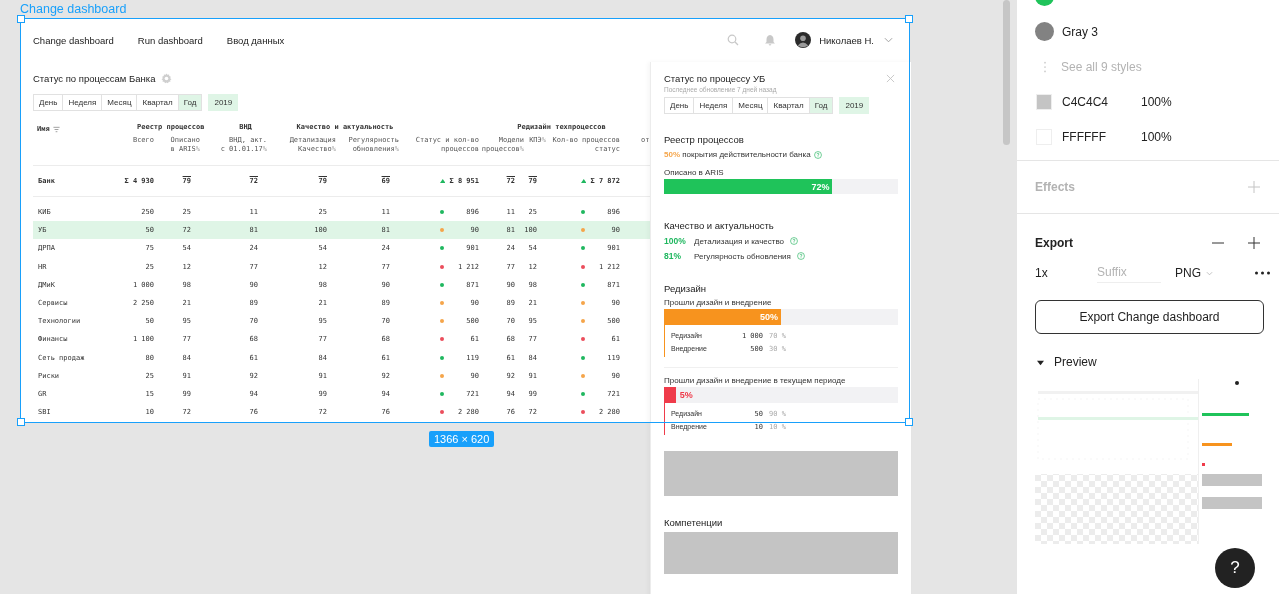  I want to click on add-icon, so click(1254, 243).